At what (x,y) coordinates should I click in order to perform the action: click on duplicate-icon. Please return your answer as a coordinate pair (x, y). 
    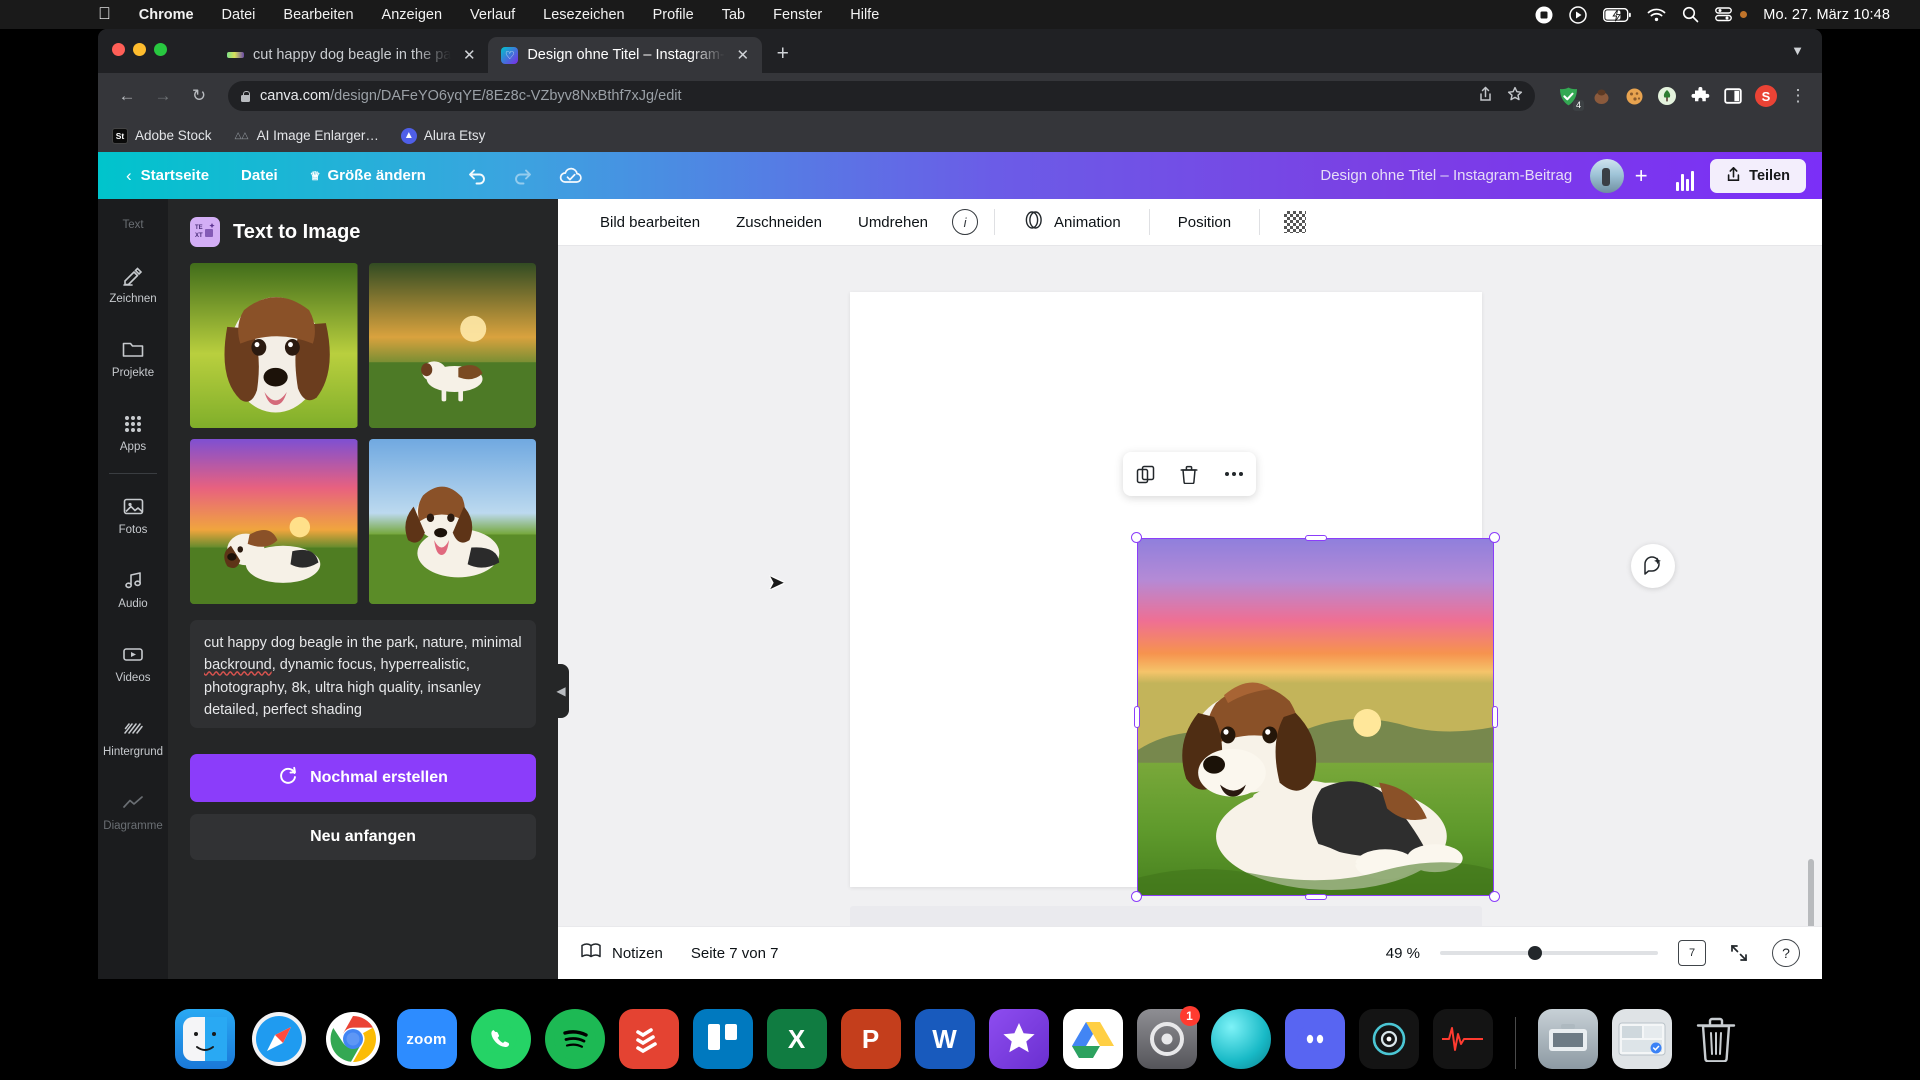
    Looking at the image, I should click on (1145, 474).